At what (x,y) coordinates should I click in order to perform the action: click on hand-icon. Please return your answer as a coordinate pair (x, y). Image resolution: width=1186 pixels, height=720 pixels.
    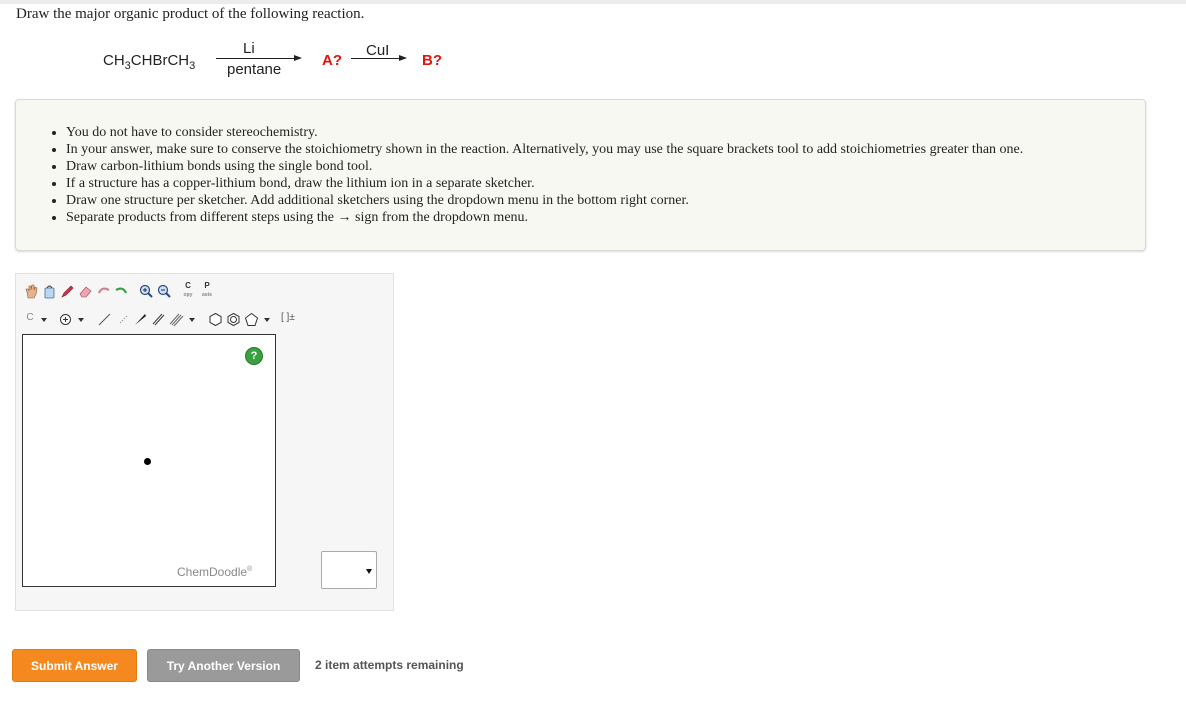
    Looking at the image, I should click on (31, 291).